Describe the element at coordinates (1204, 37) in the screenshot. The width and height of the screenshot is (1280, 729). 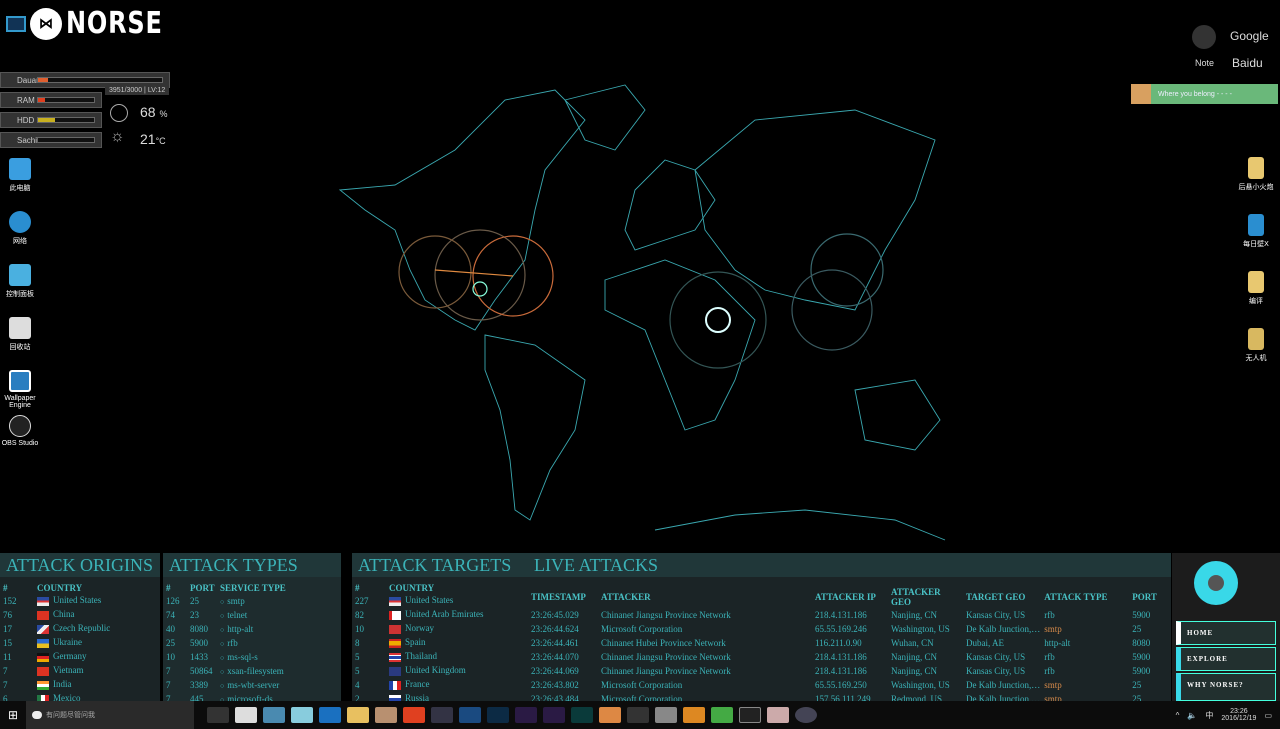
I see `note-icon` at that location.